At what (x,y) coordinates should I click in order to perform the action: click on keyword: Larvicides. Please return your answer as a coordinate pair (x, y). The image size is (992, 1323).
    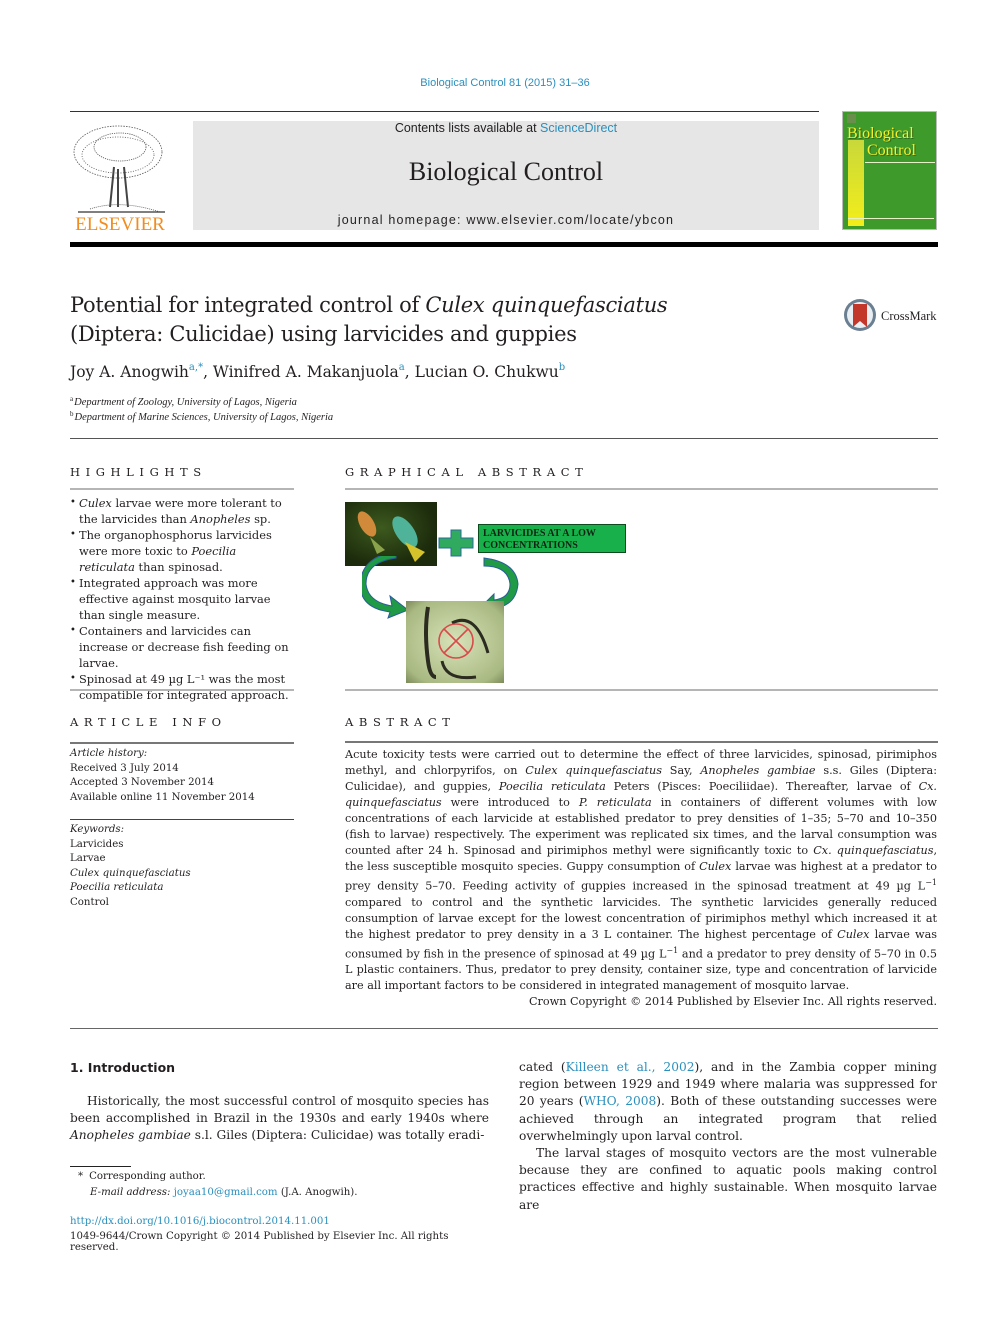
    Looking at the image, I should click on (97, 844).